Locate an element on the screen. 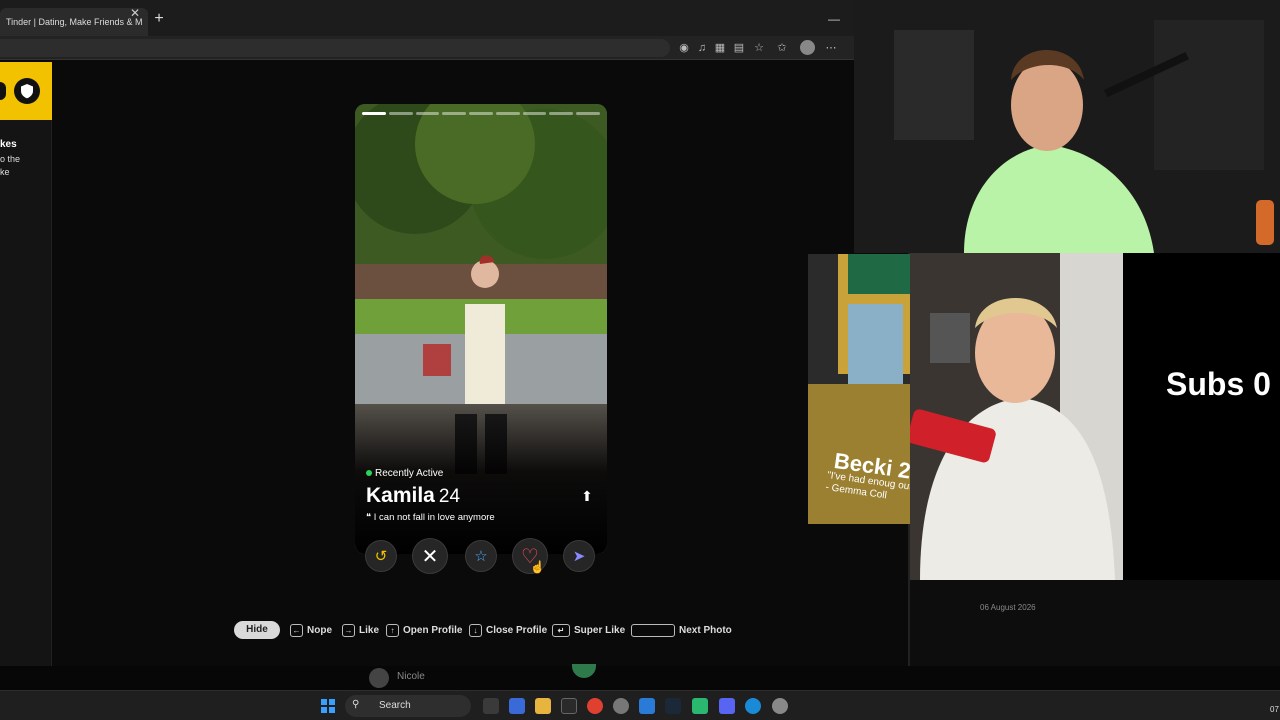 The image size is (1280, 720). close-icon: ✕ is located at coordinates (430, 556).